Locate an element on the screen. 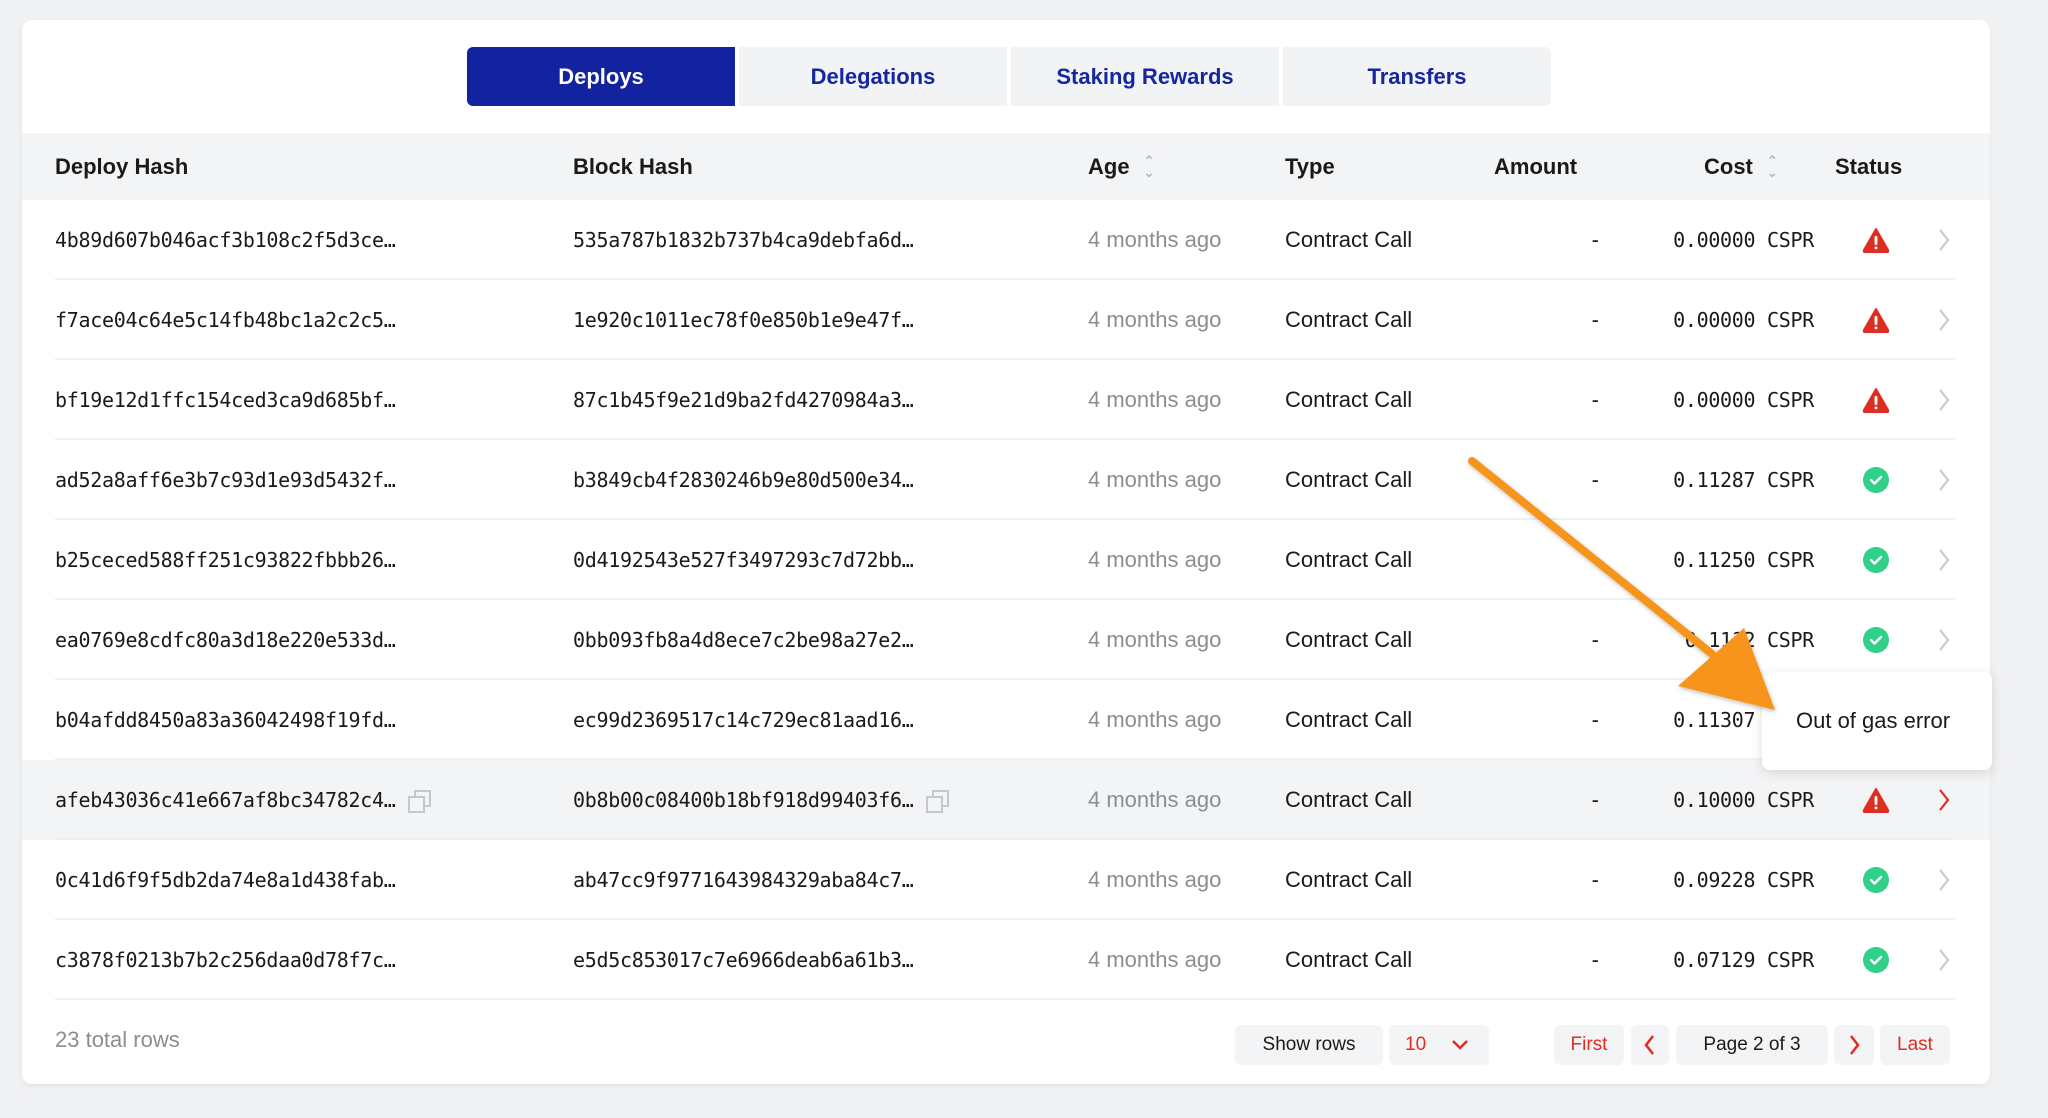 This screenshot has width=2048, height=1118. tab-transfers: Transfers is located at coordinates (1417, 76).